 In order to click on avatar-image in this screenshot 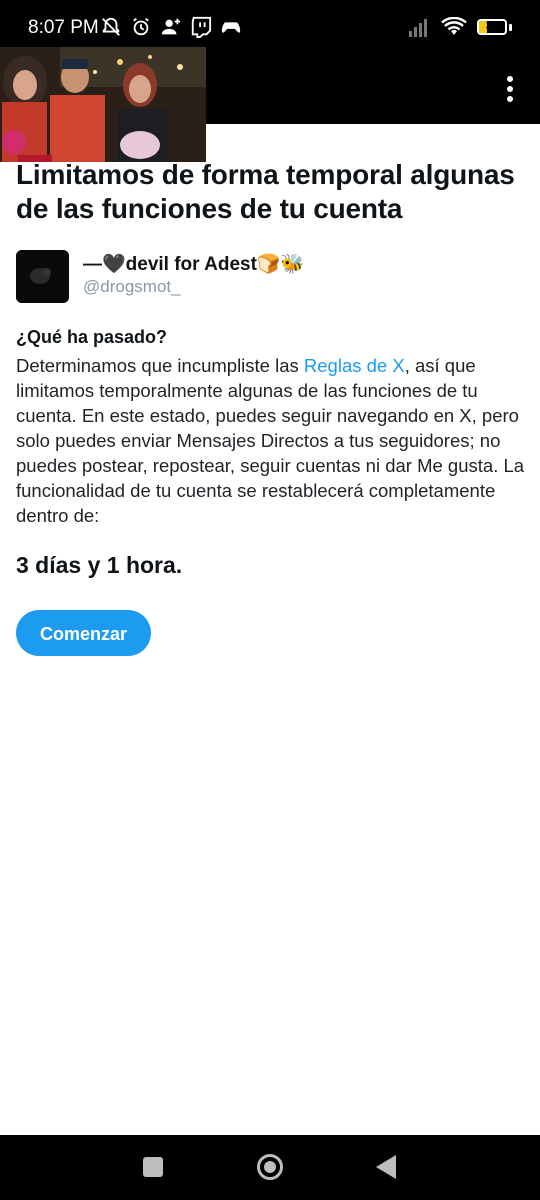, I will do `click(42, 276)`.